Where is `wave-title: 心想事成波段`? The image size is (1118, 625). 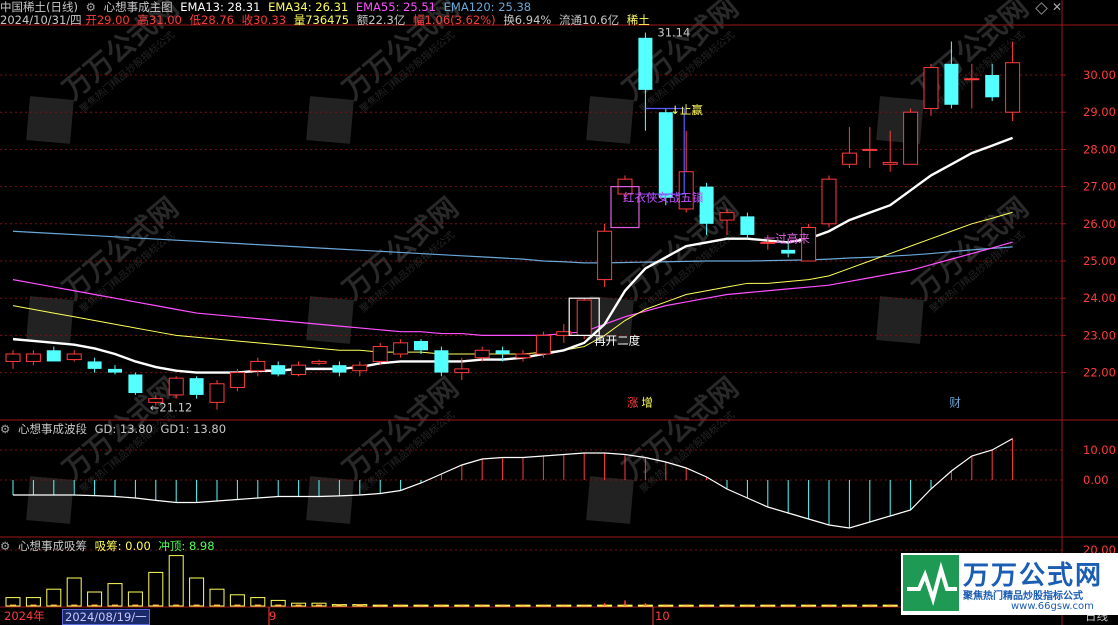 wave-title: 心想事成波段 is located at coordinates (52, 429).